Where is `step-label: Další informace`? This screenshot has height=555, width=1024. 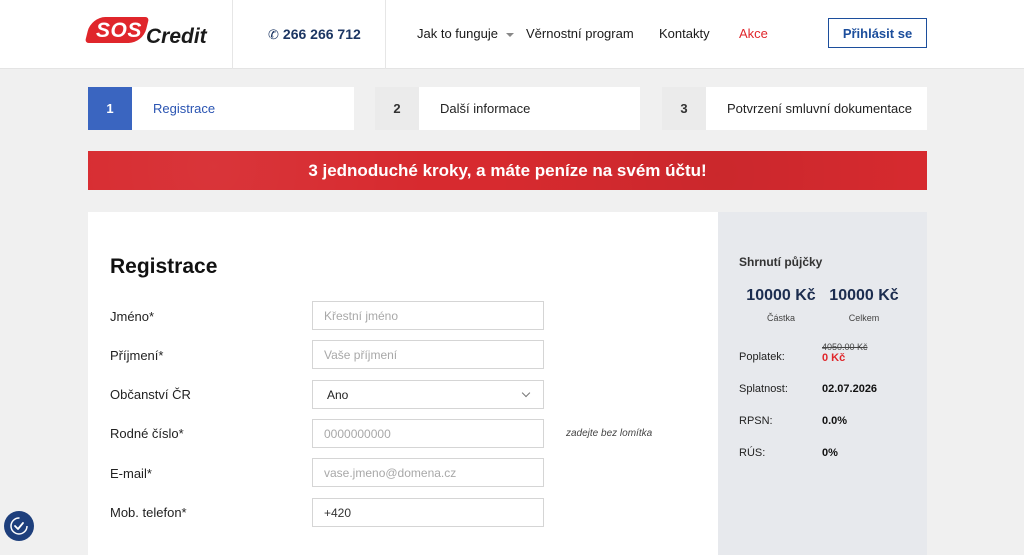 step-label: Další informace is located at coordinates (485, 108).